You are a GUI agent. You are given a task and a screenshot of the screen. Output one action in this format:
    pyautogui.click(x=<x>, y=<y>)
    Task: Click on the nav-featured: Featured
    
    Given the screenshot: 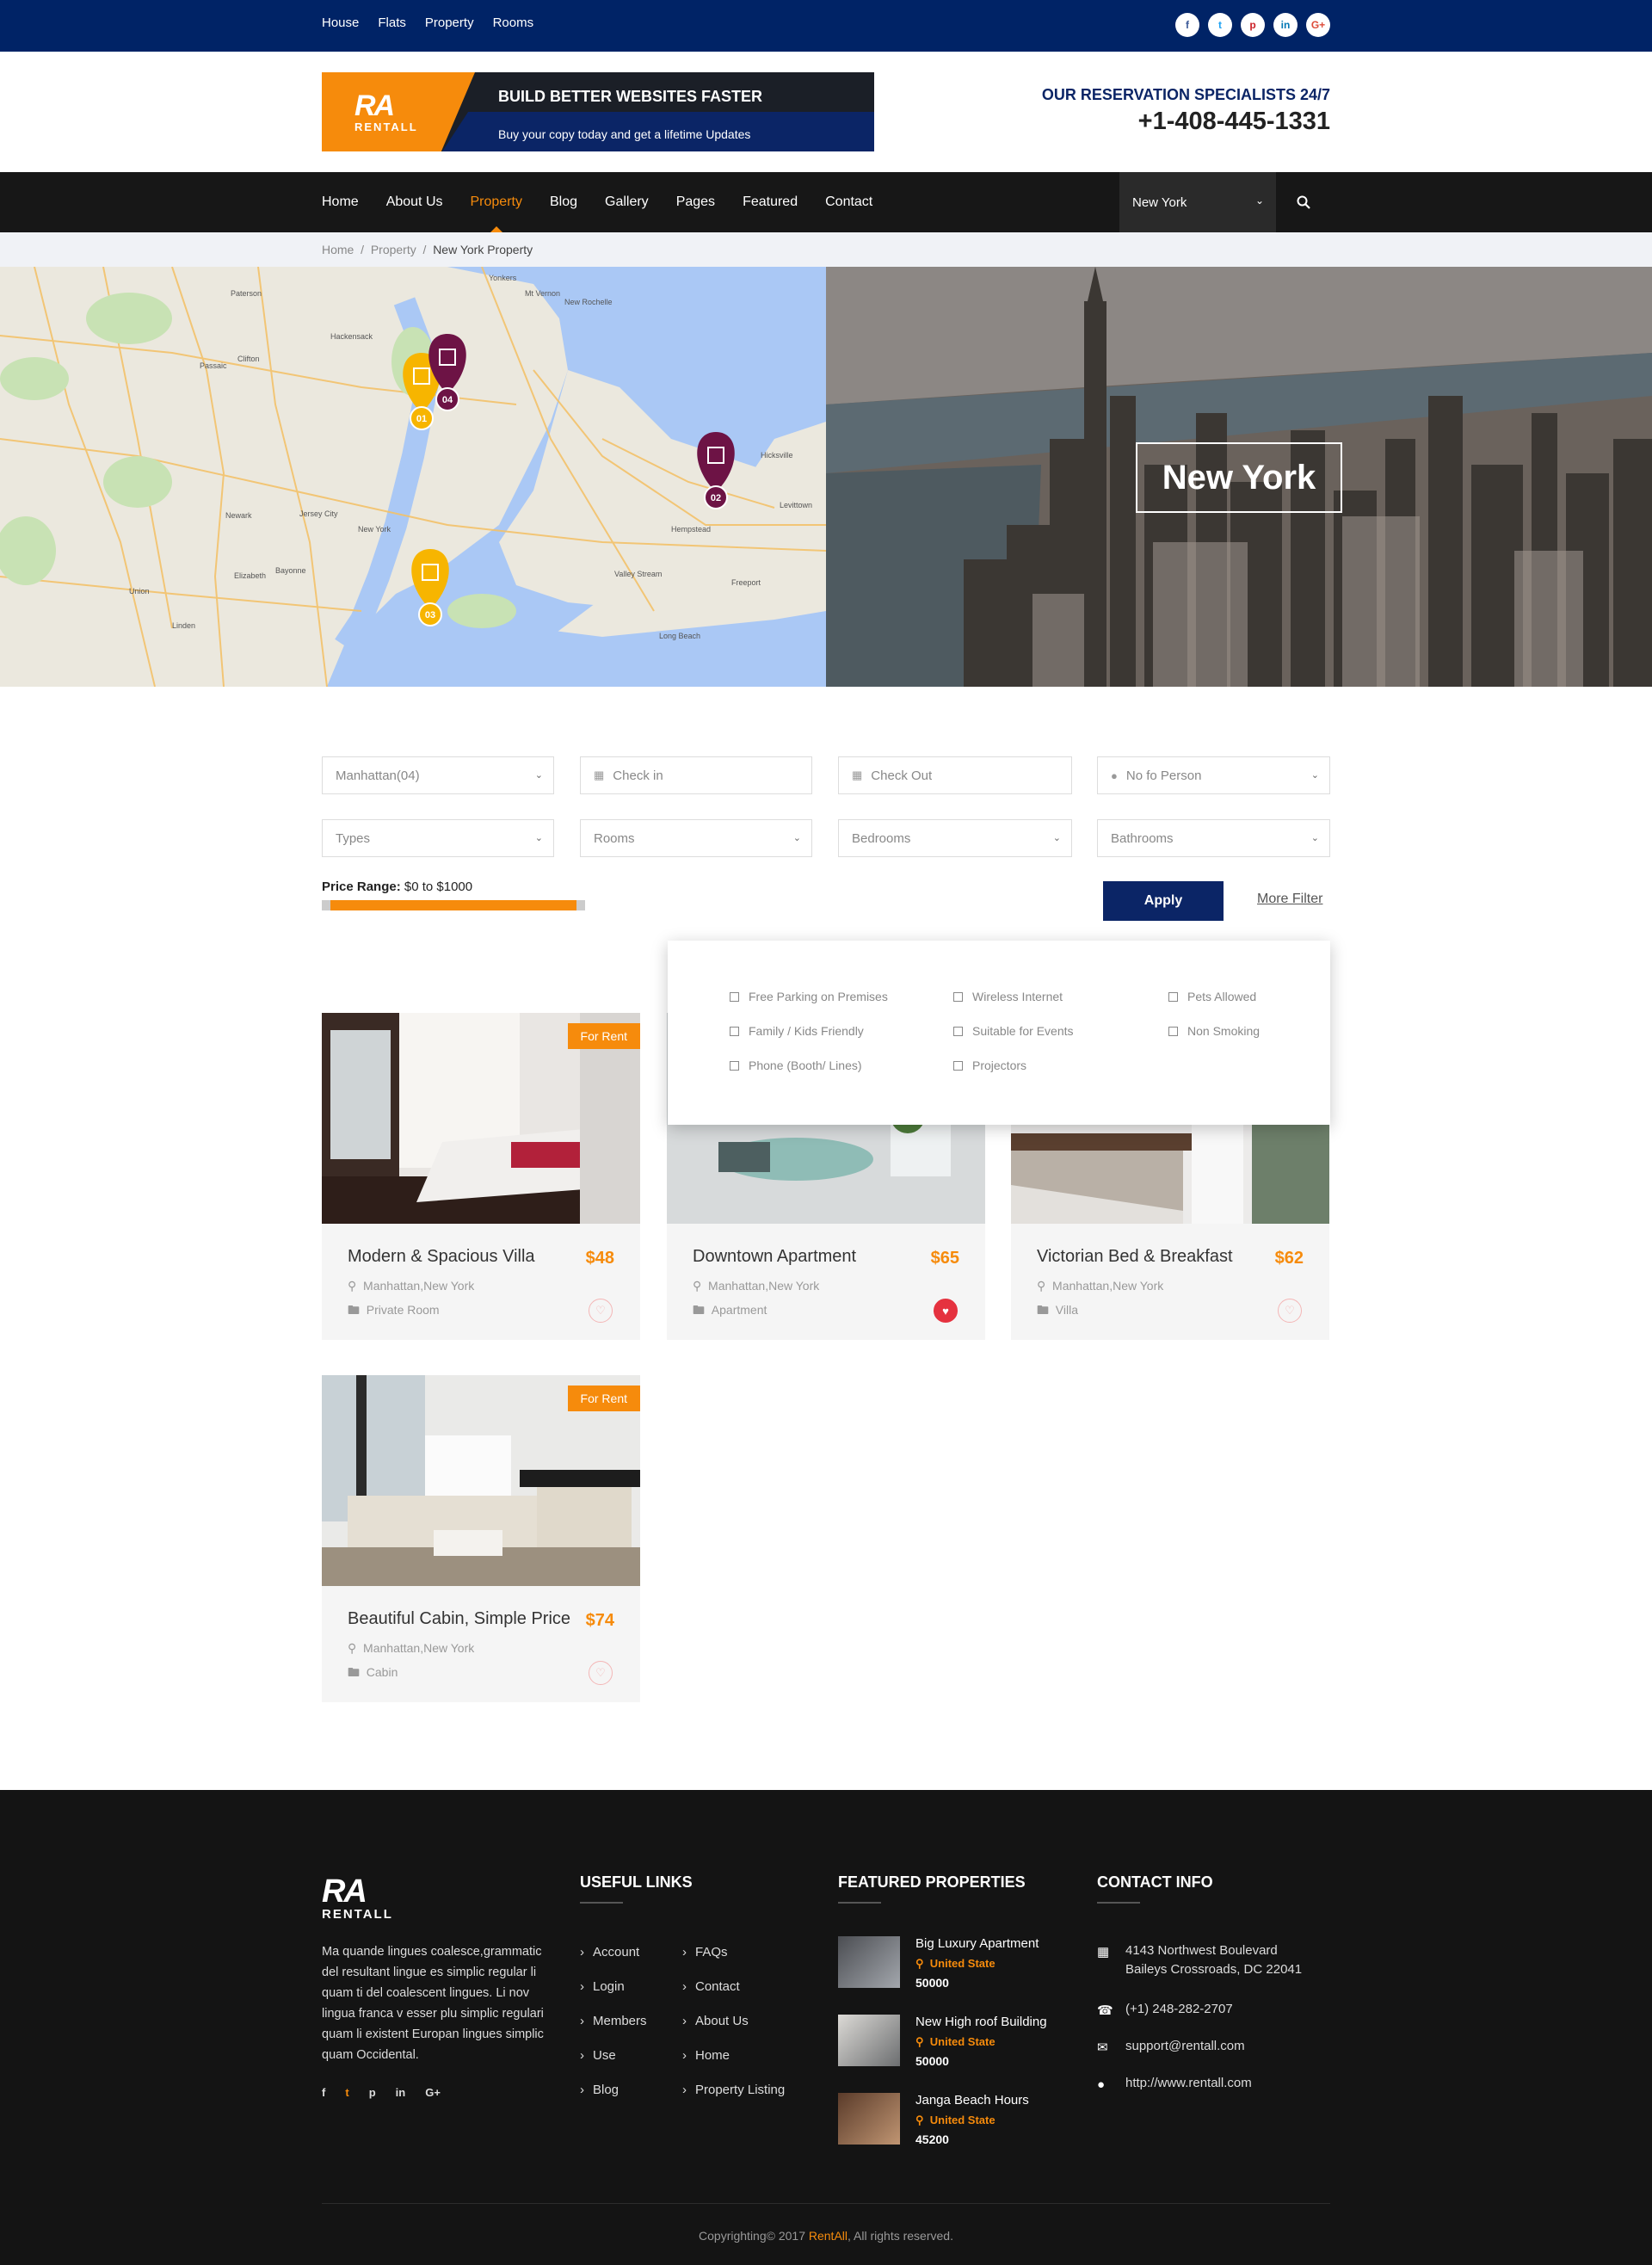 What is the action you would take?
    pyautogui.click(x=770, y=202)
    